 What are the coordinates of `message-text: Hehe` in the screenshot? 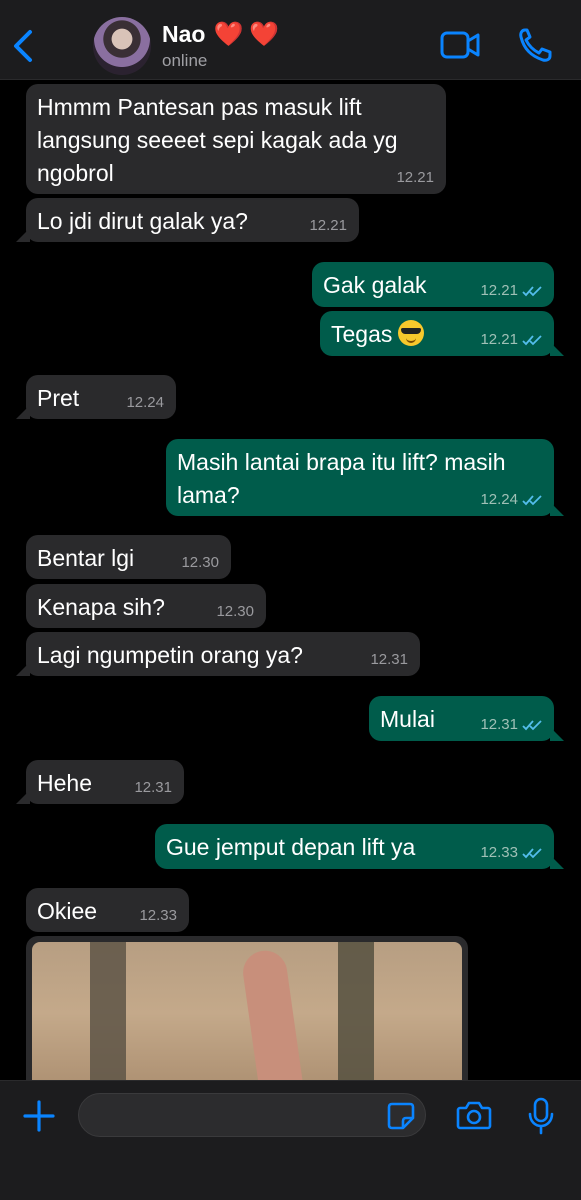 It's located at (64, 783).